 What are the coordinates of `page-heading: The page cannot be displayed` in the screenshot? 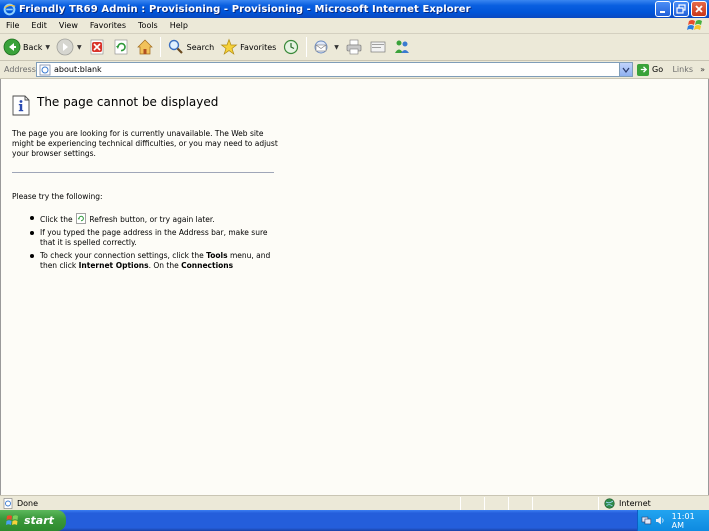 It's located at (128, 102).